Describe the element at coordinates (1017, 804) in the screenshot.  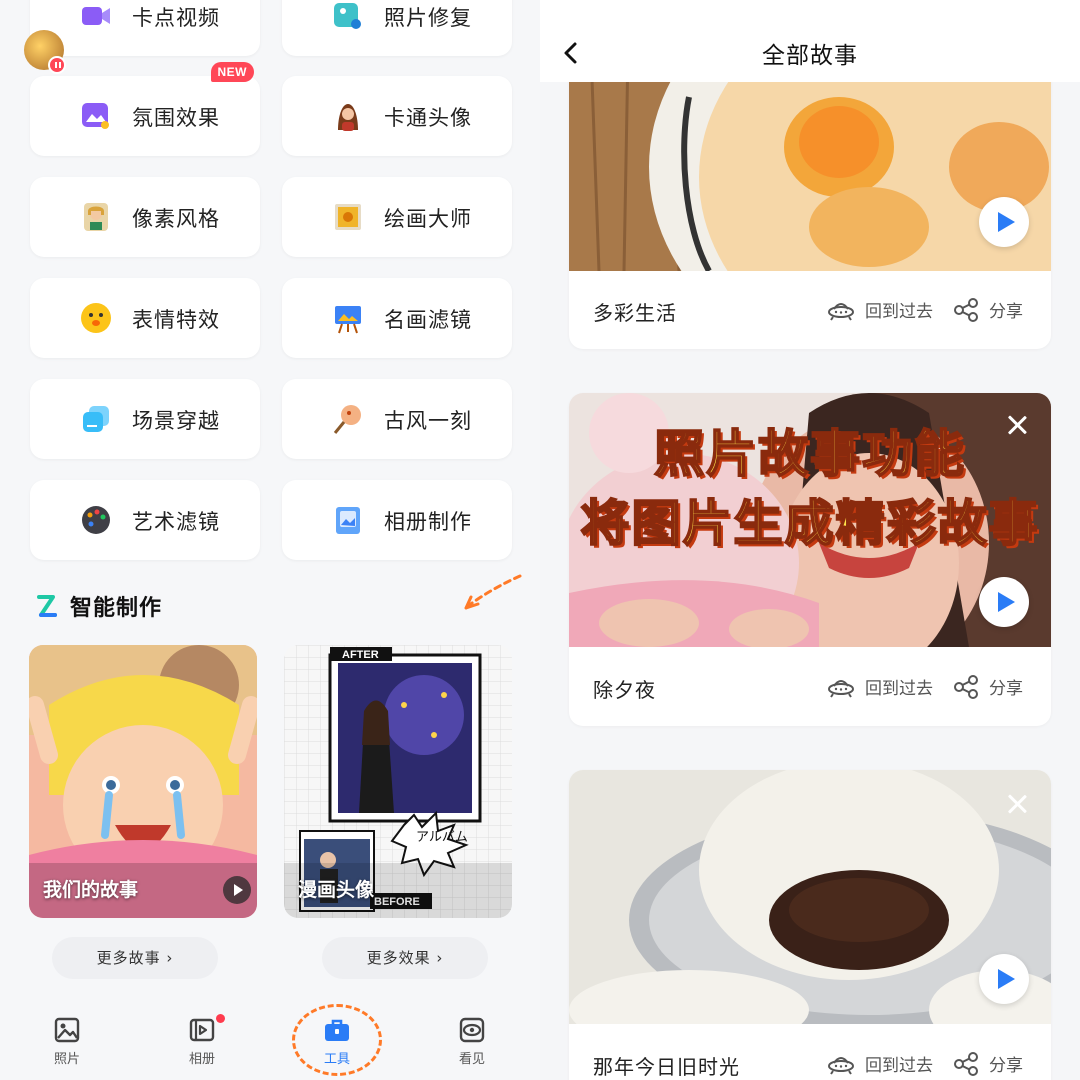
I see `close-icon` at that location.